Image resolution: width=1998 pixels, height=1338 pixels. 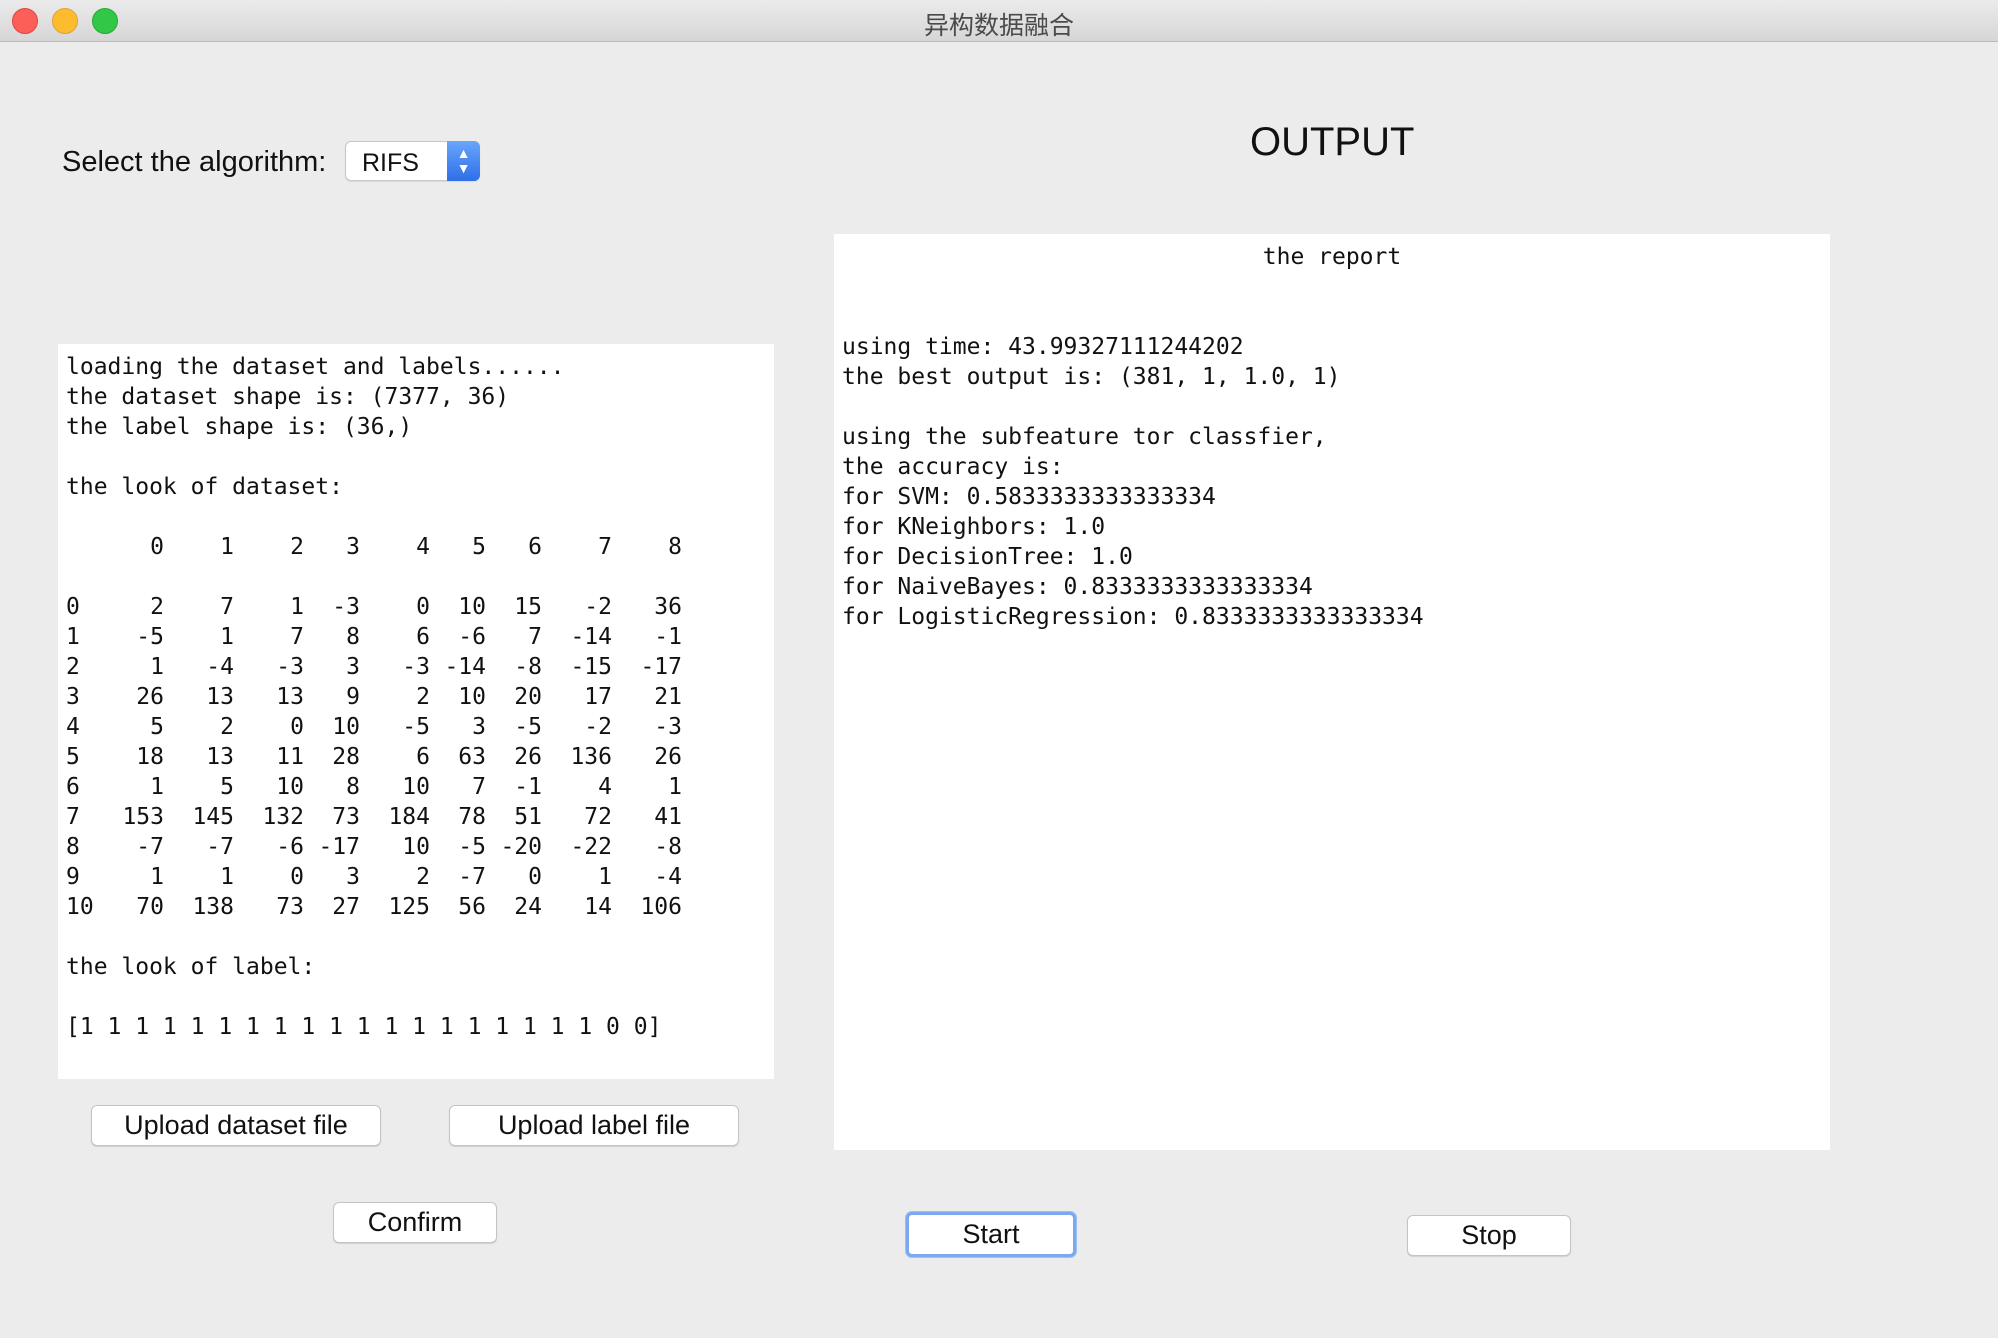 What do you see at coordinates (73, 637) in the screenshot?
I see `row-index: 1` at bounding box center [73, 637].